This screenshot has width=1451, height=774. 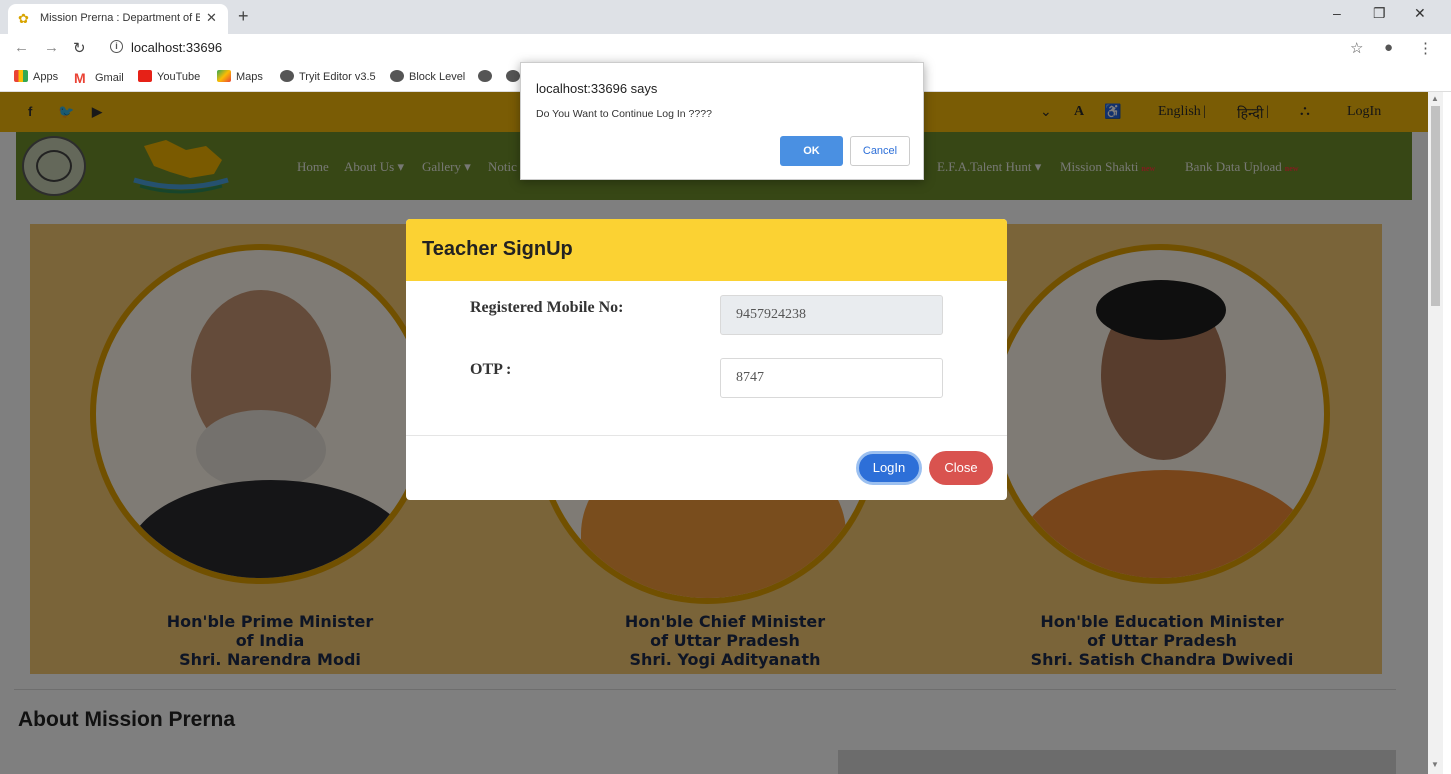 What do you see at coordinates (243, 16) in the screenshot?
I see `new-tab-button: +` at bounding box center [243, 16].